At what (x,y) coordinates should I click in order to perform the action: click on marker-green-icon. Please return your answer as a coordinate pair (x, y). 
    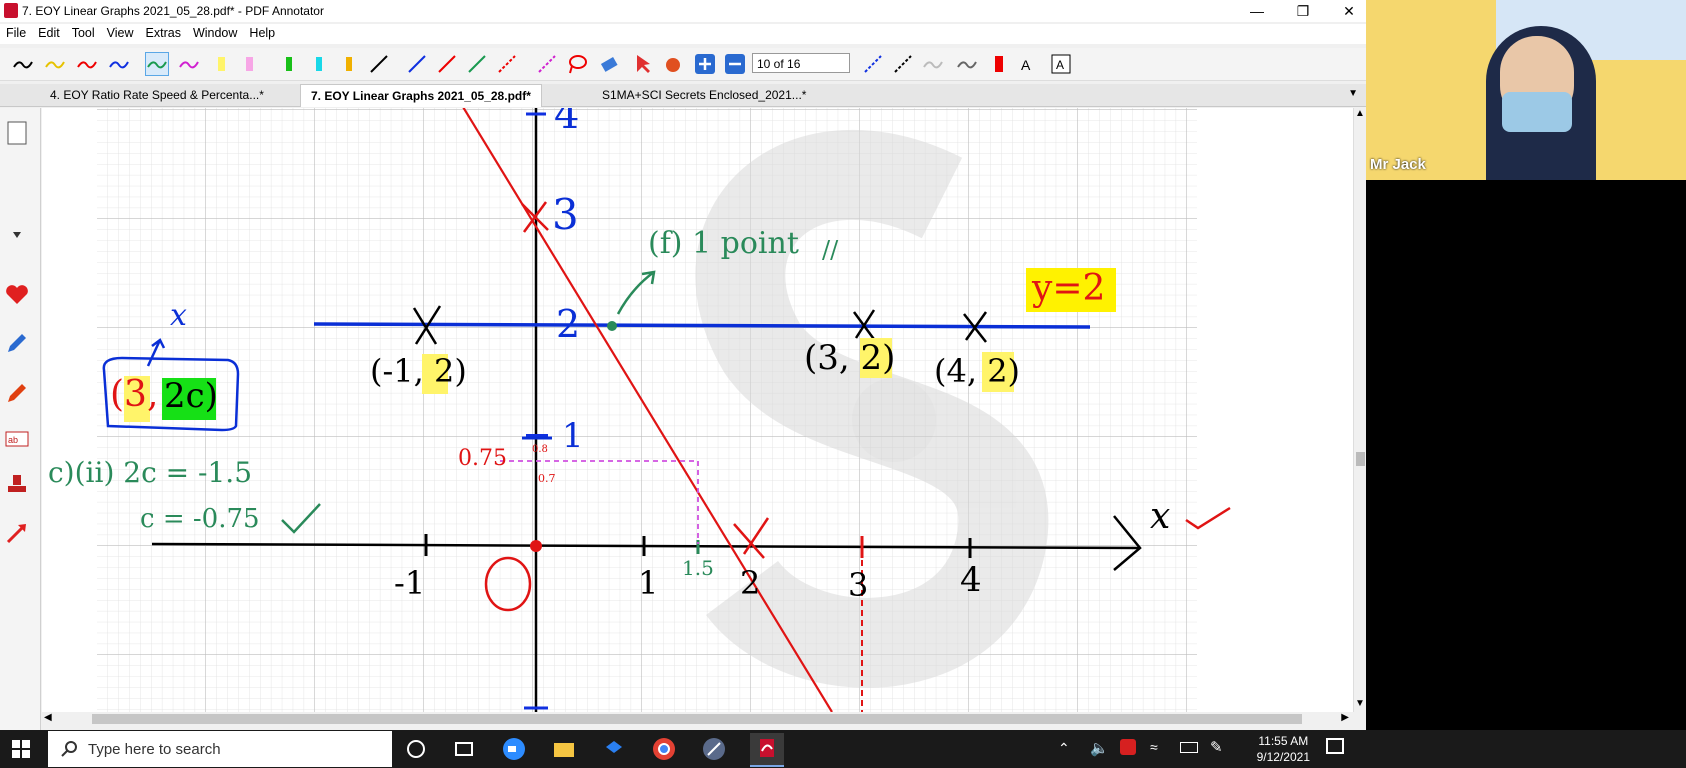
    Looking at the image, I should click on (289, 64).